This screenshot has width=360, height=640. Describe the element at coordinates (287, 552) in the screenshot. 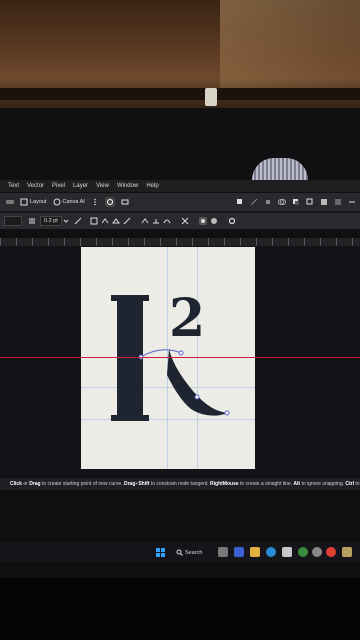

I see `store-icon` at that location.